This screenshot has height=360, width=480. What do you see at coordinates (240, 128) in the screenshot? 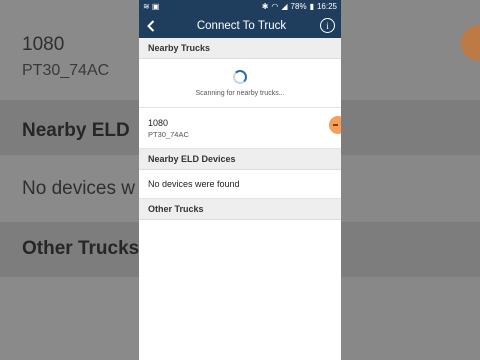
I see `truck-list-item: 1080 PT30_74AC` at bounding box center [240, 128].